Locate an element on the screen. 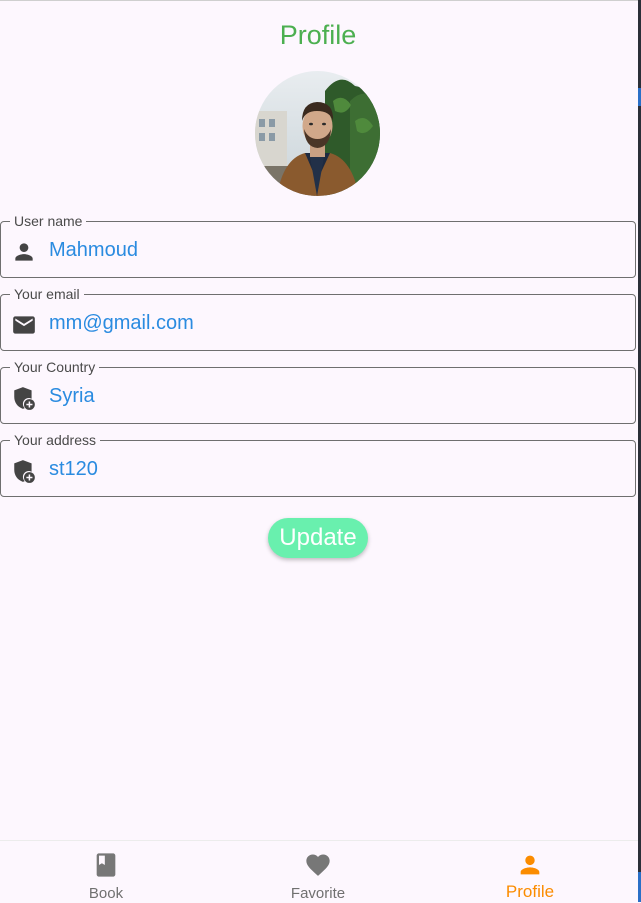 The width and height of the screenshot is (641, 903). book-icon is located at coordinates (106, 865).